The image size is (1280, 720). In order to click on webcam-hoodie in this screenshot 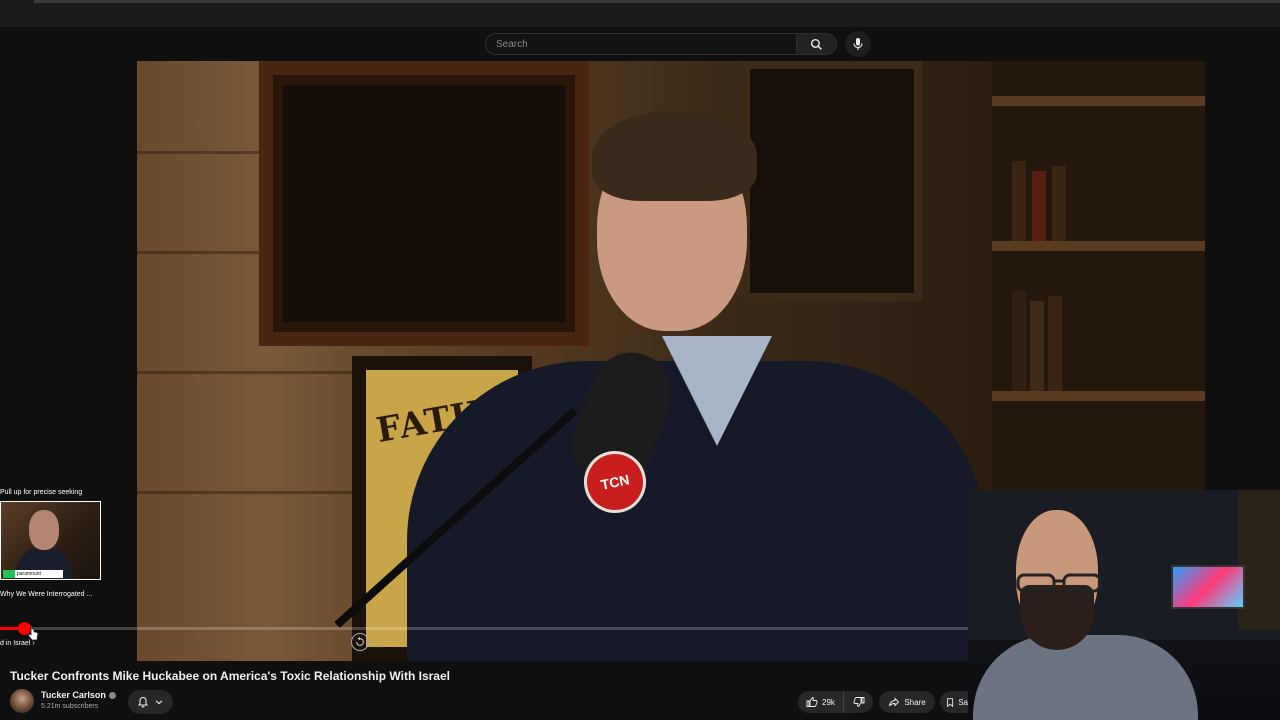, I will do `click(1085, 677)`.